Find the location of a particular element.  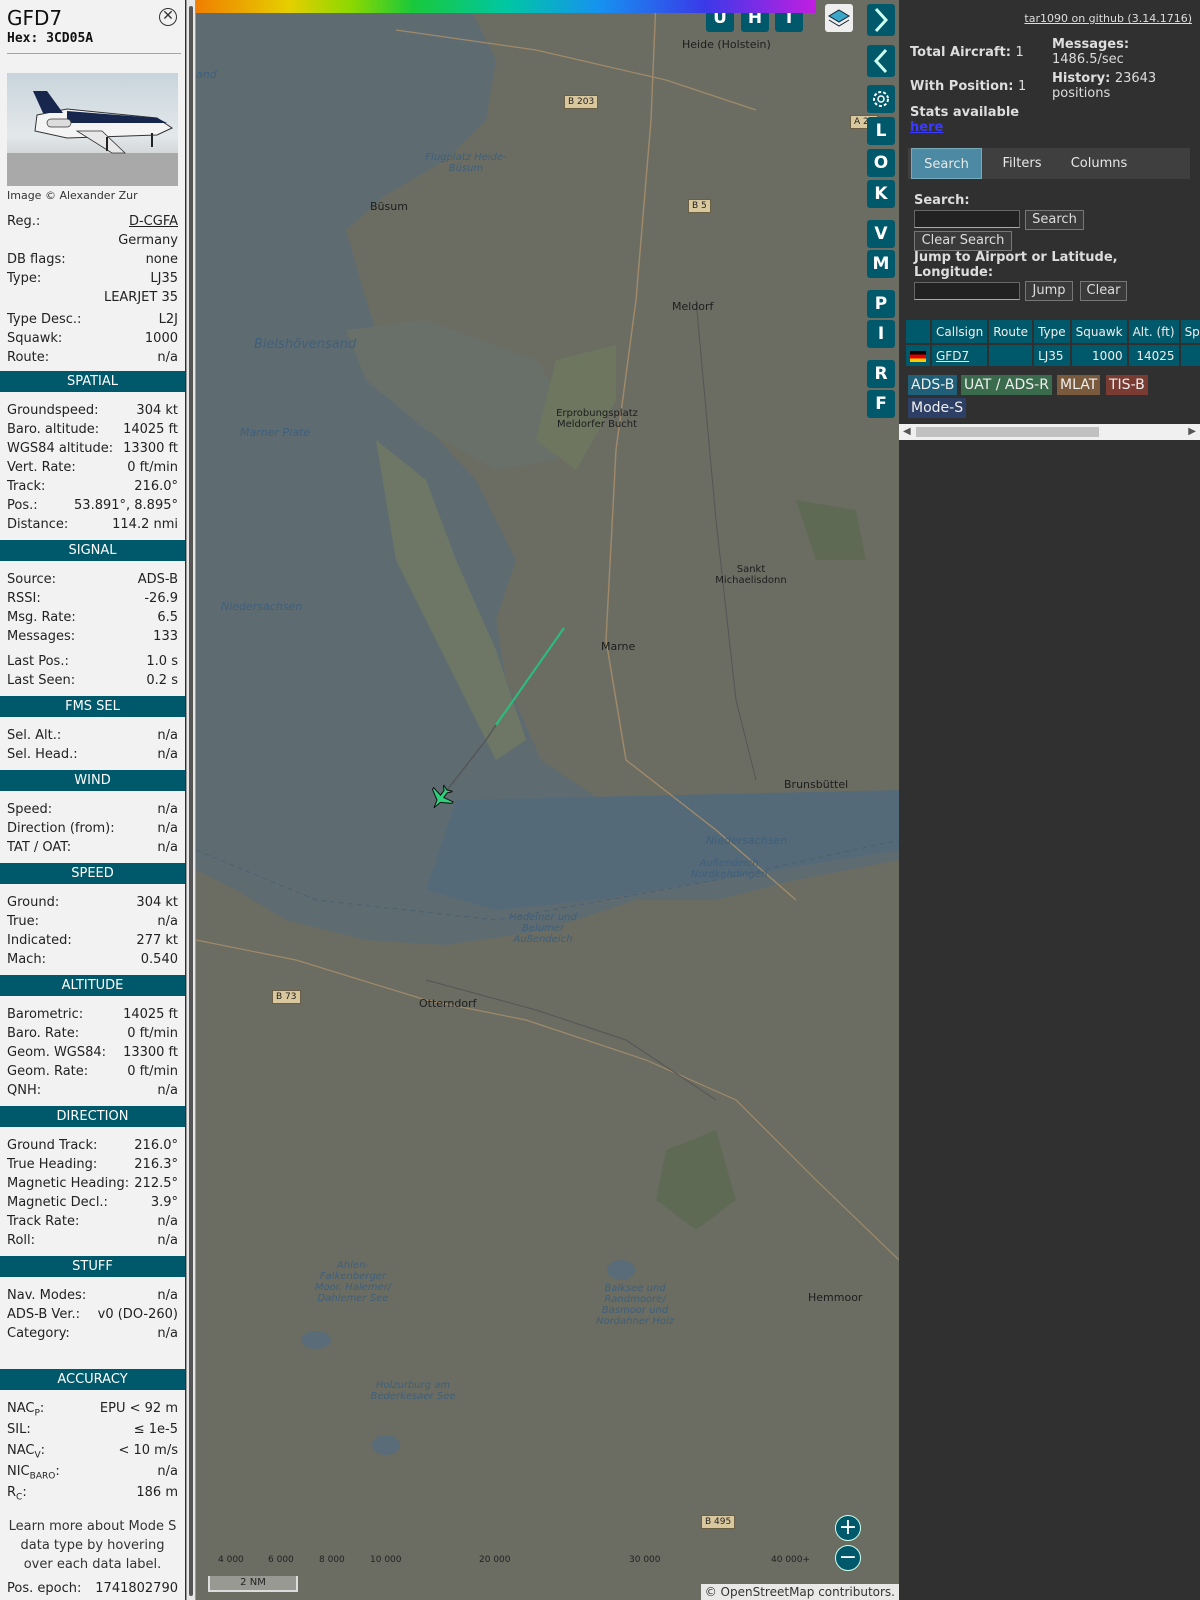

map-button-f: F is located at coordinates (881, 404).